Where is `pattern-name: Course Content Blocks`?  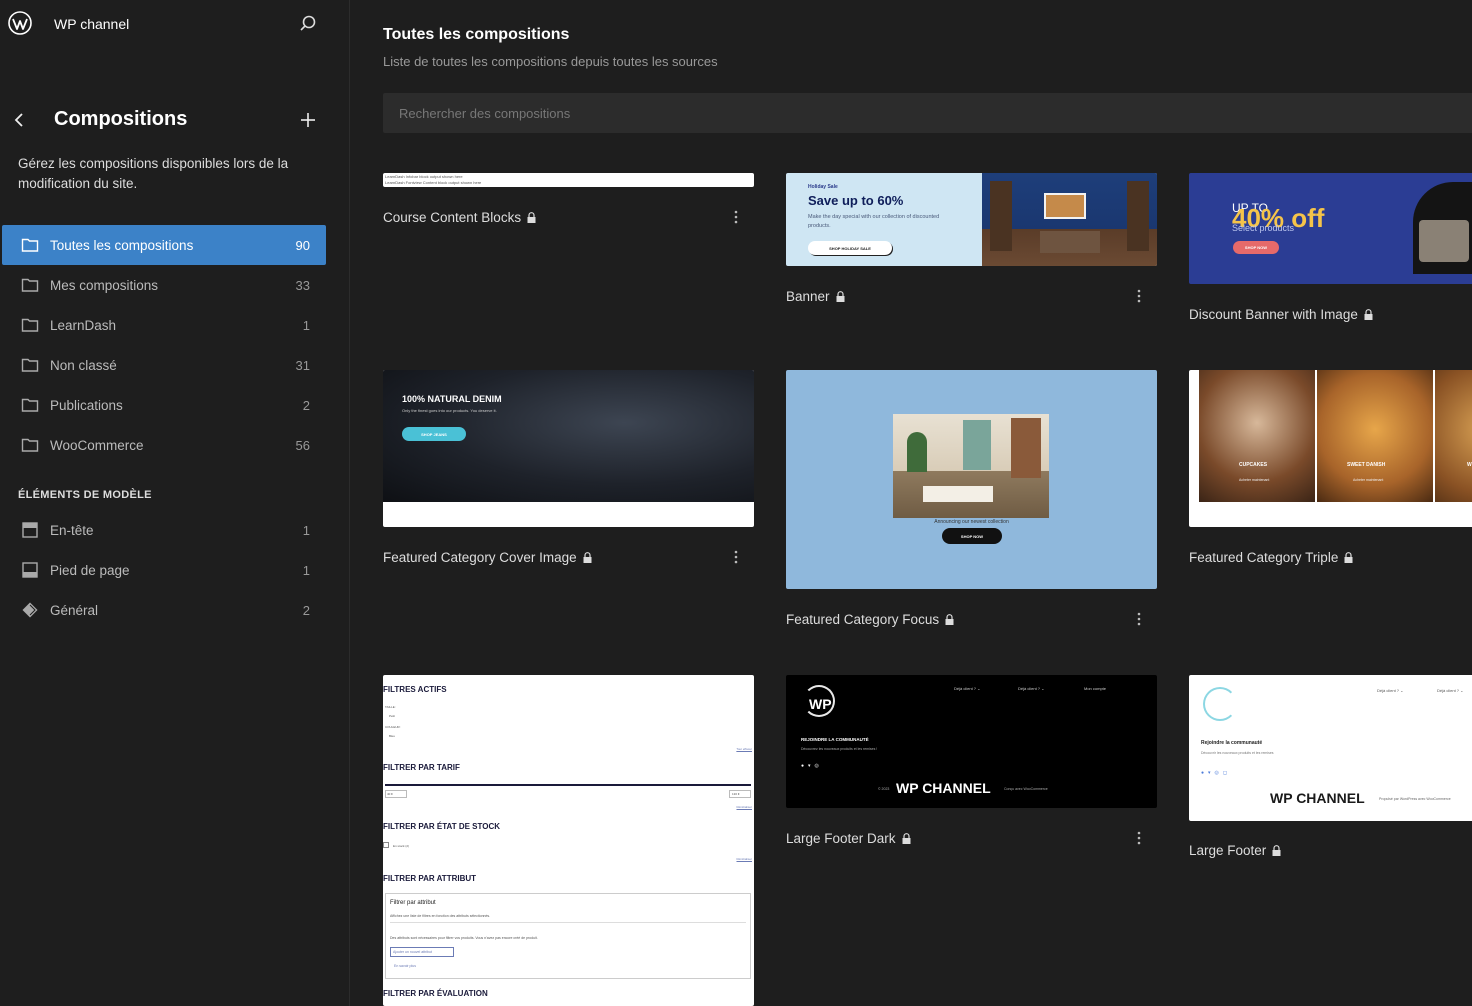
pattern-name: Course Content Blocks is located at coordinates (452, 217).